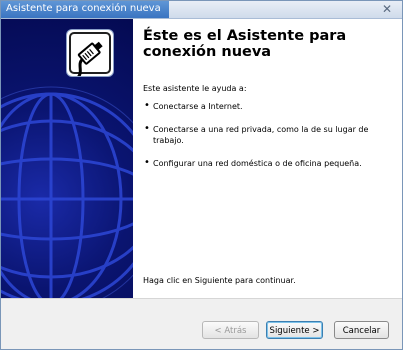 The image size is (403, 350). Describe the element at coordinates (219, 280) in the screenshot. I see `continue-hint: Haga clic en Siguiente para continuar.` at that location.